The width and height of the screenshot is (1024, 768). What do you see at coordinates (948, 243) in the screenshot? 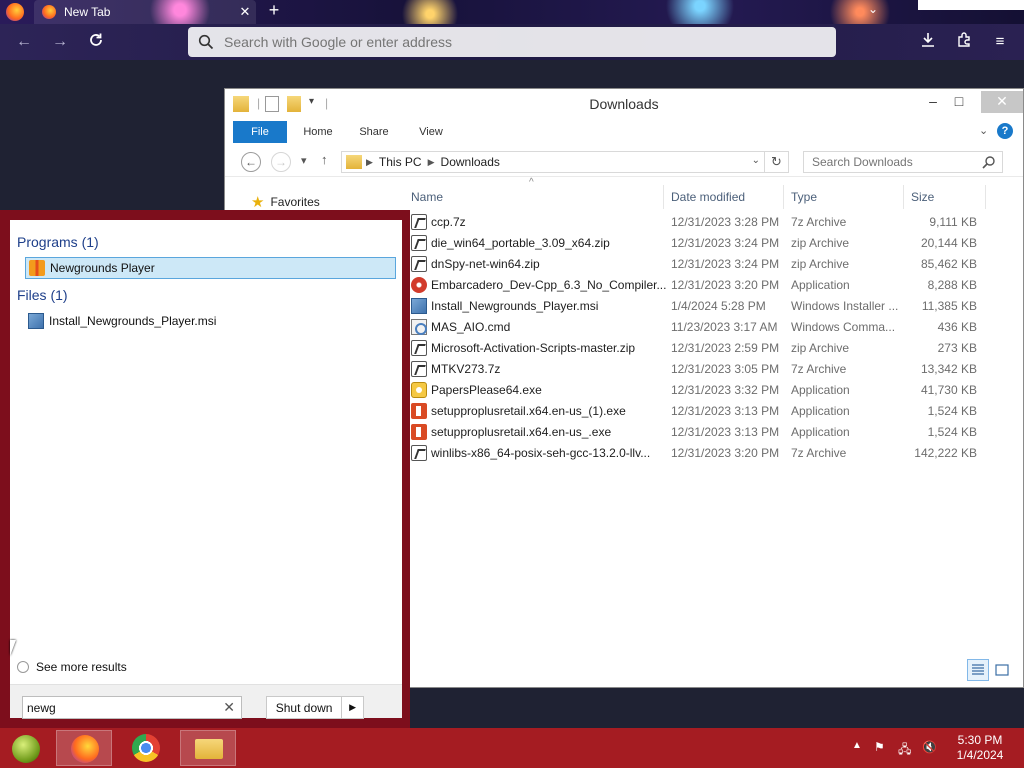
I see `file-size: 20,144 KB` at bounding box center [948, 243].